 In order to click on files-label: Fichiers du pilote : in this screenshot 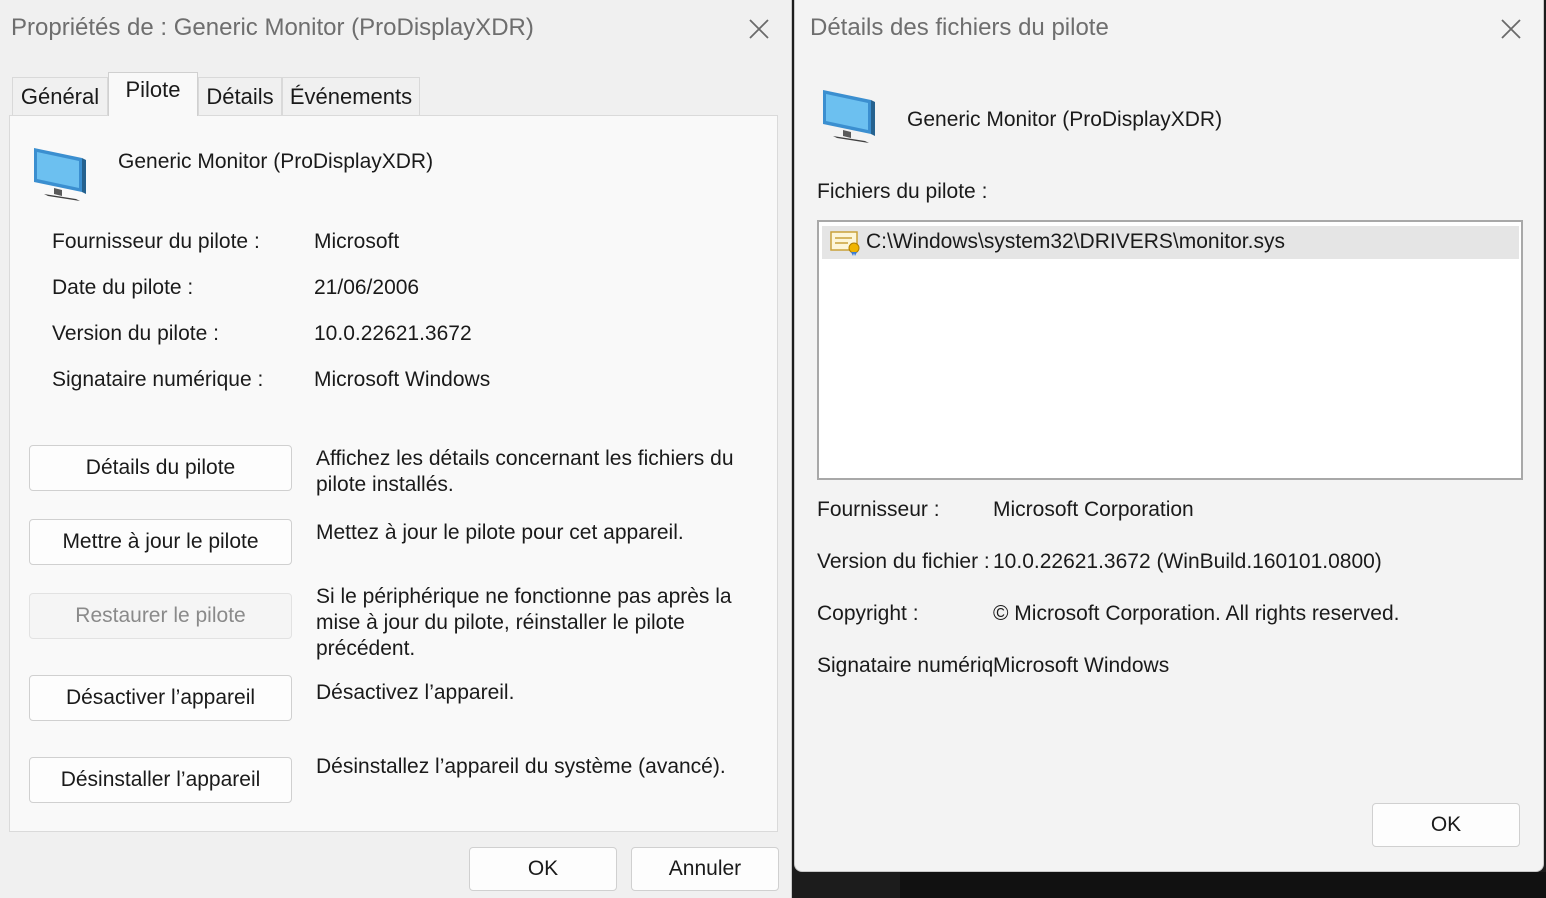, I will do `click(902, 191)`.